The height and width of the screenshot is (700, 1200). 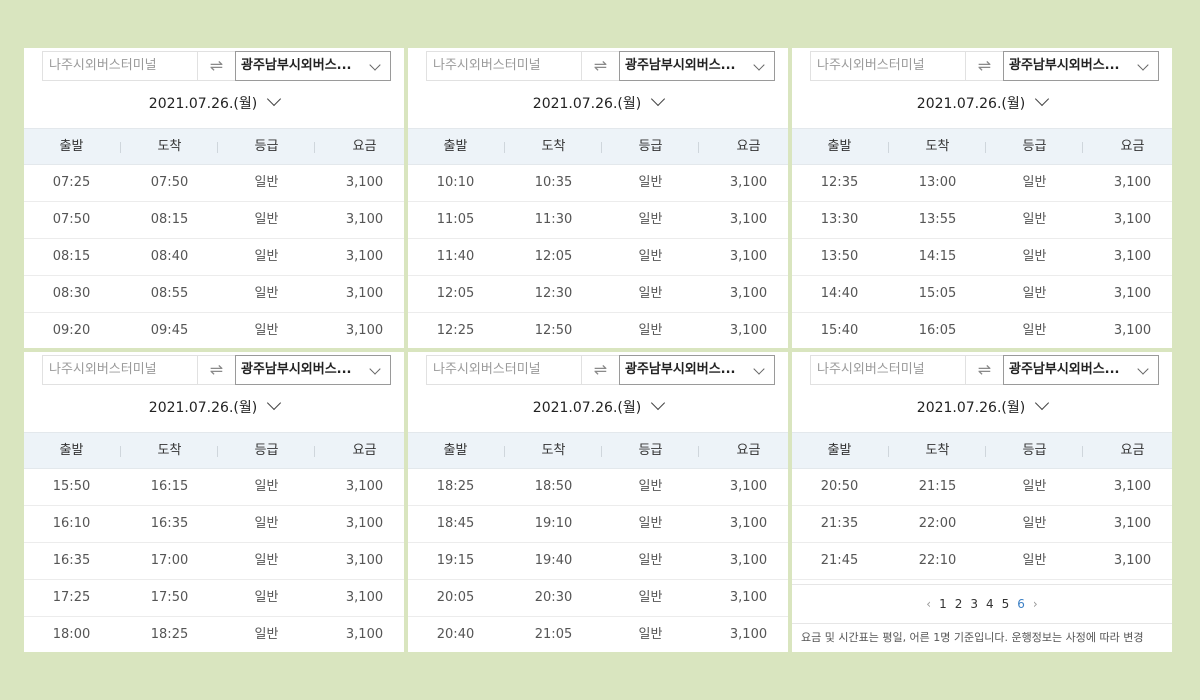 I want to click on cell-arrive: 16:35, so click(x=169, y=523).